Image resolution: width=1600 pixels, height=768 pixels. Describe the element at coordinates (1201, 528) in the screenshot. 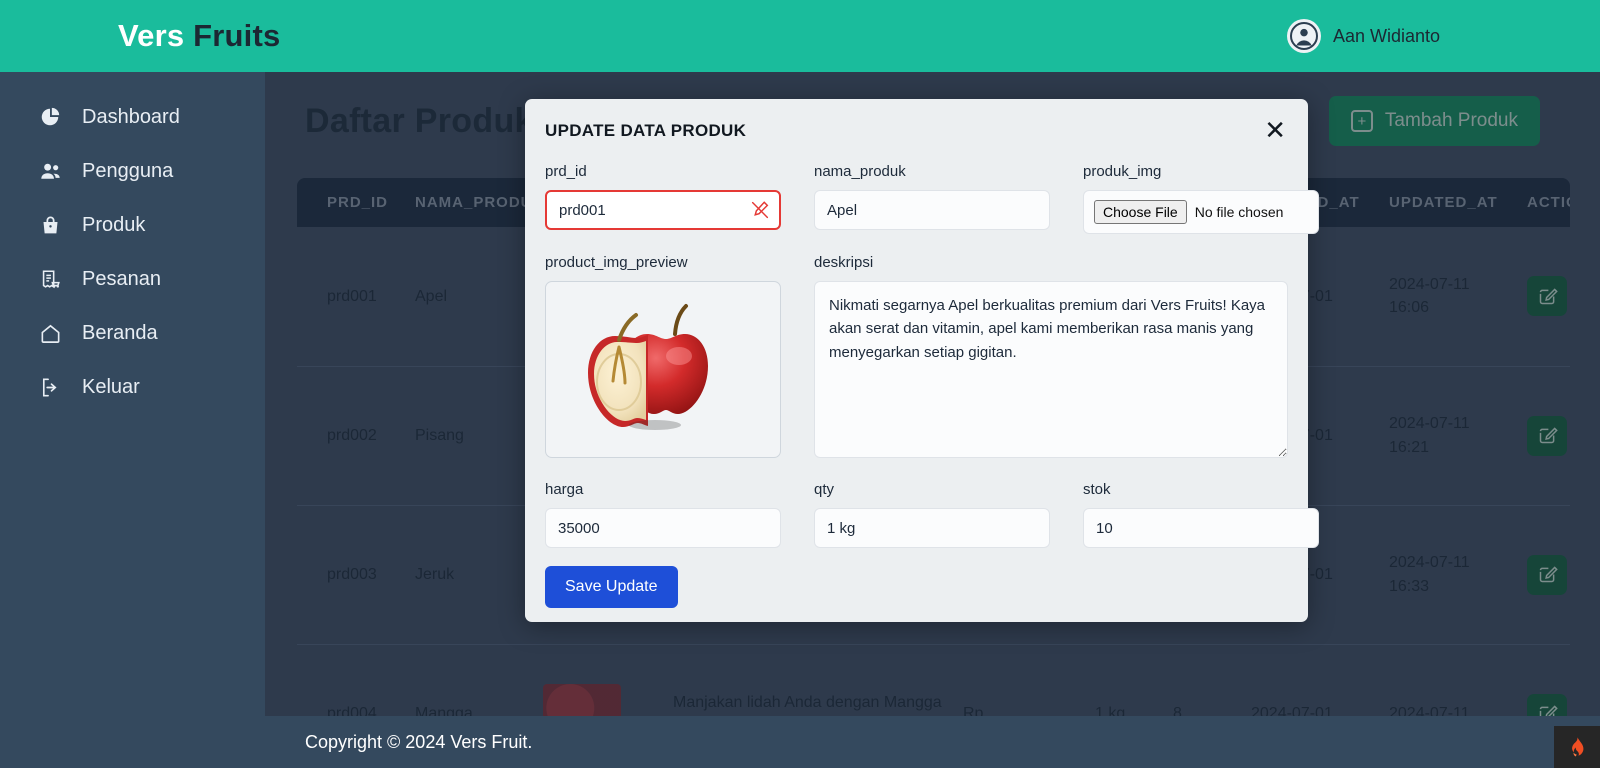

I see `stok-input` at that location.